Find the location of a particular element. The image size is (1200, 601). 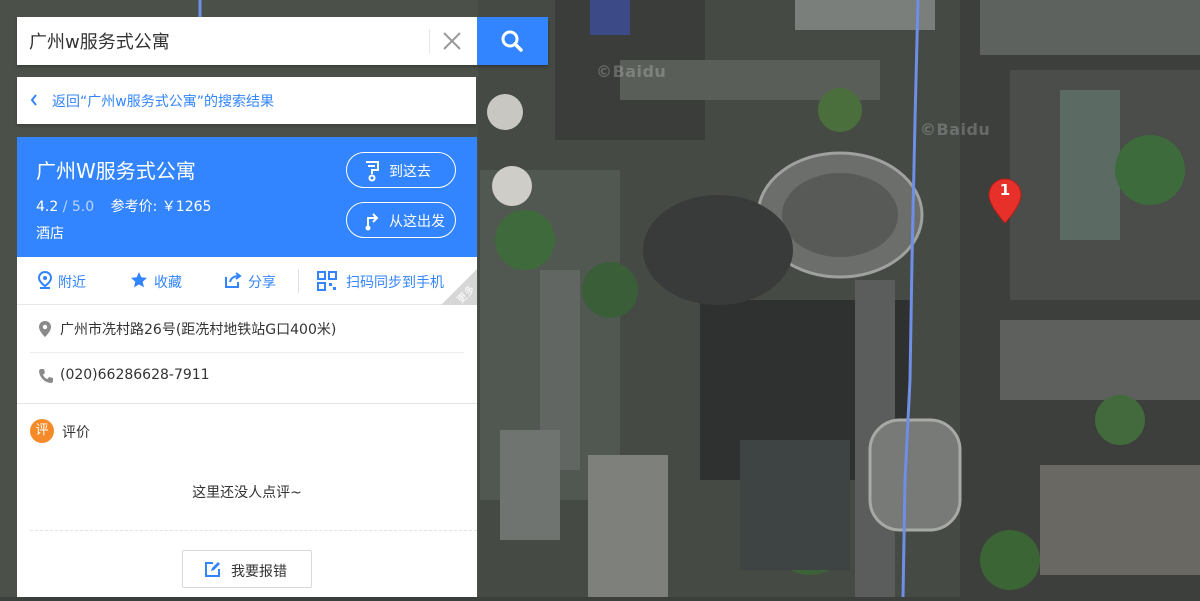

chevron-left-icon is located at coordinates (33, 100).